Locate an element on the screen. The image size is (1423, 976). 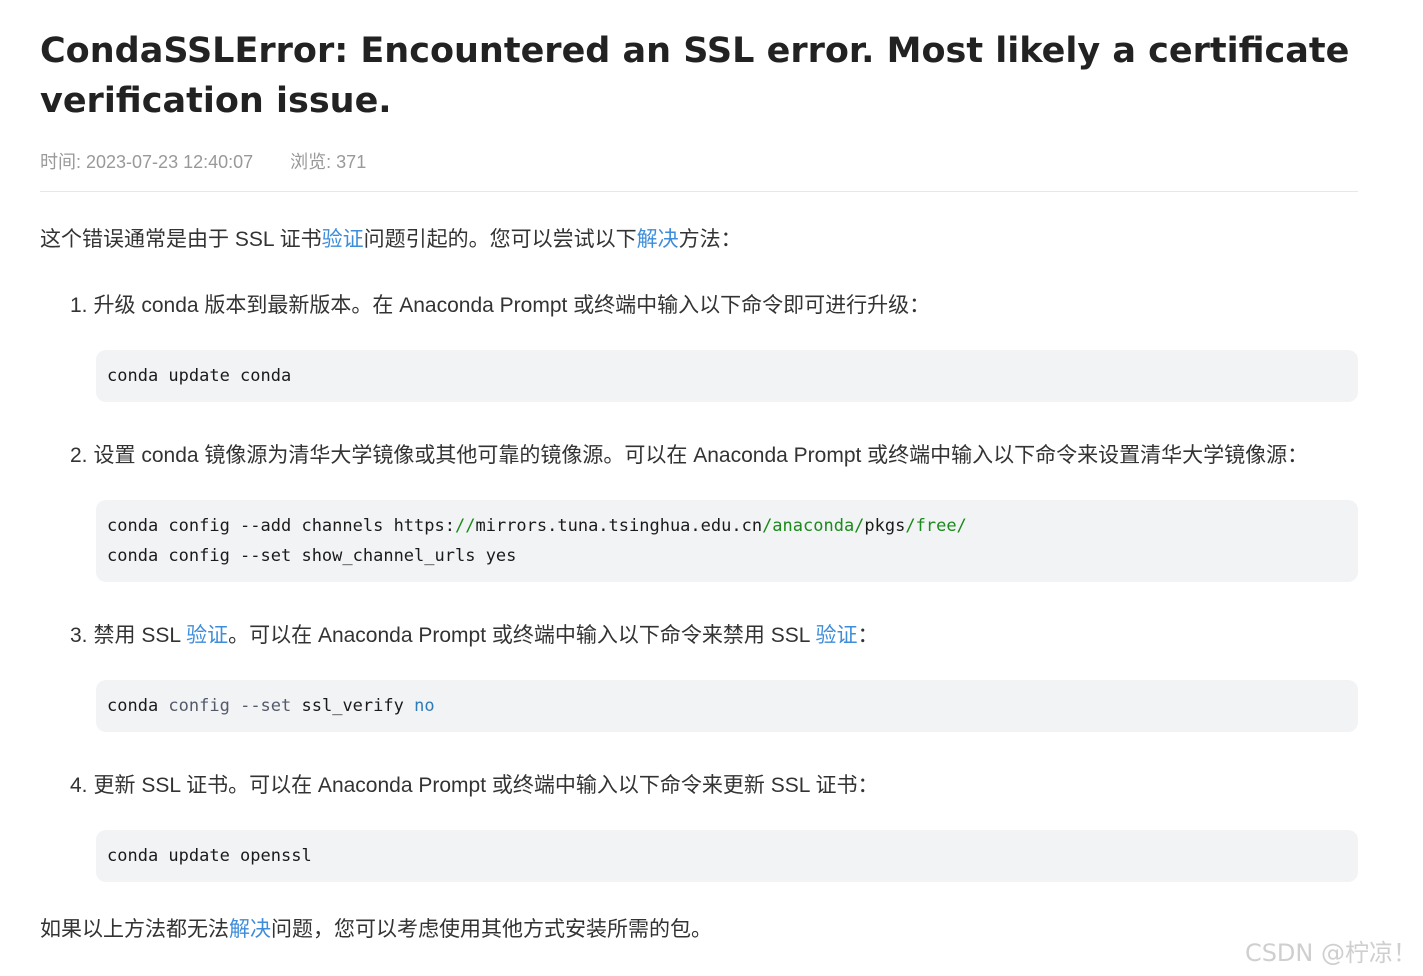
view-count: 浏览: 371 is located at coordinates (328, 162).